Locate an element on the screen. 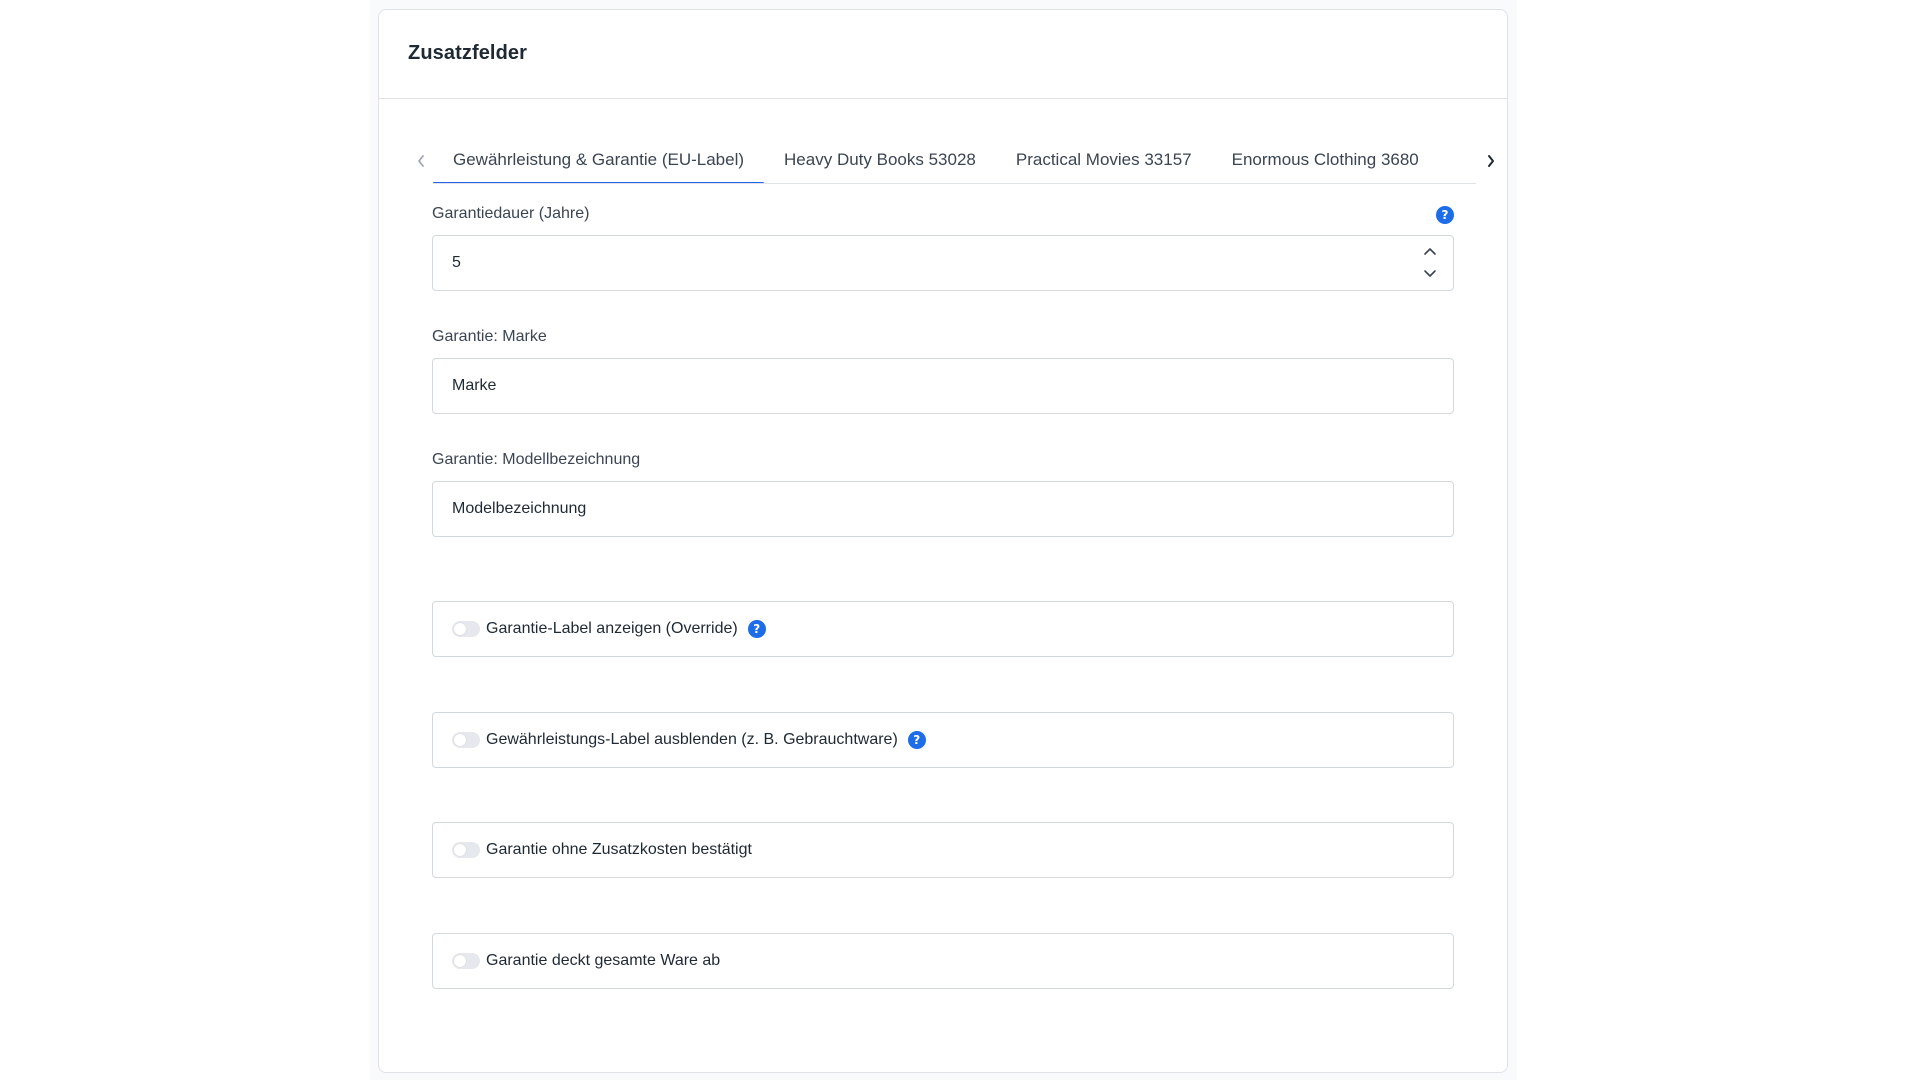 This screenshot has width=1920, height=1080. card-title: Zusatzfelder is located at coordinates (468, 53).